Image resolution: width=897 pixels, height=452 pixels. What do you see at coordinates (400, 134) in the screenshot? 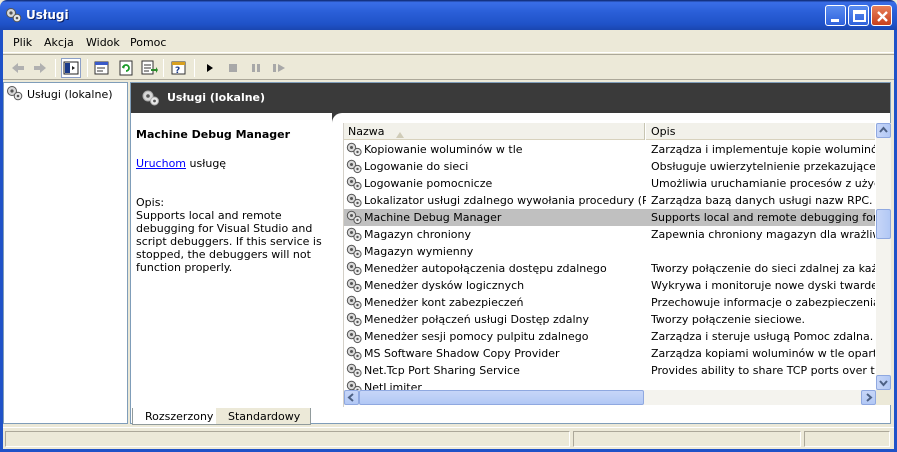
I see `sort-ascending-icon` at bounding box center [400, 134].